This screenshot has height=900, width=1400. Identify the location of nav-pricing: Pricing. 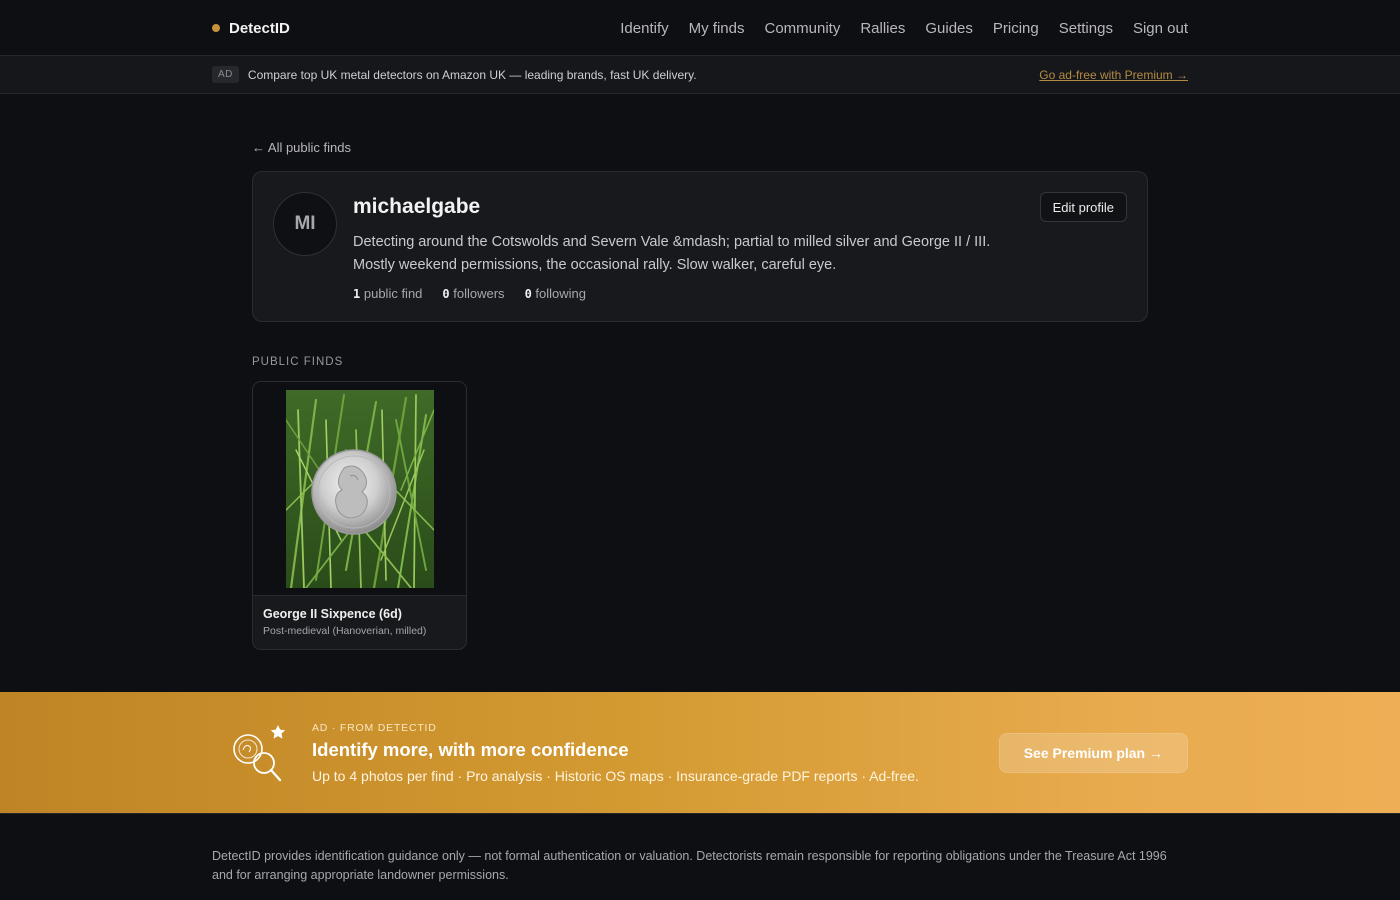
(1016, 28).